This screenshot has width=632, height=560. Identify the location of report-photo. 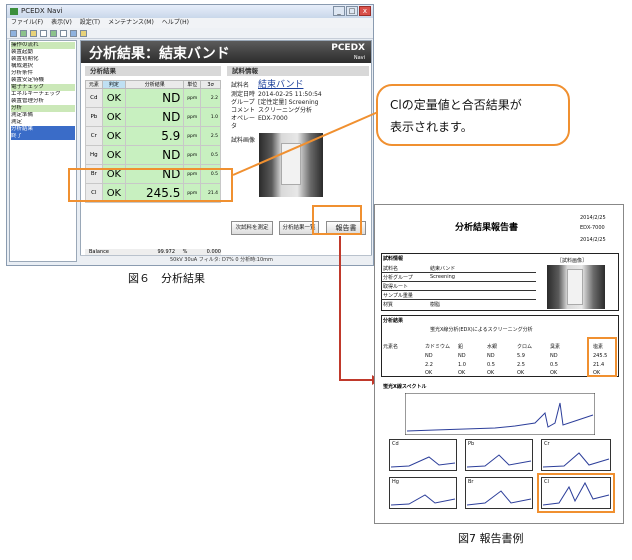
(576, 287).